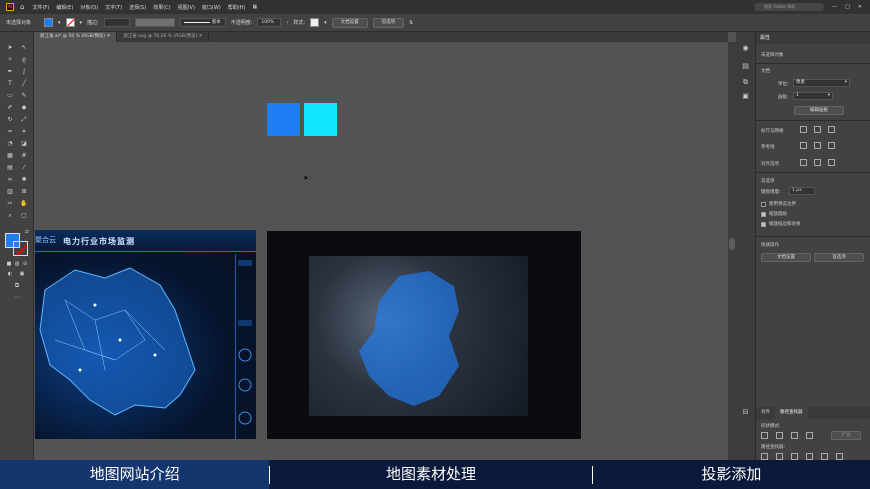 This screenshot has width=870, height=489. What do you see at coordinates (10, 192) in the screenshot?
I see `column-graph-tool-icon: ▥` at bounding box center [10, 192].